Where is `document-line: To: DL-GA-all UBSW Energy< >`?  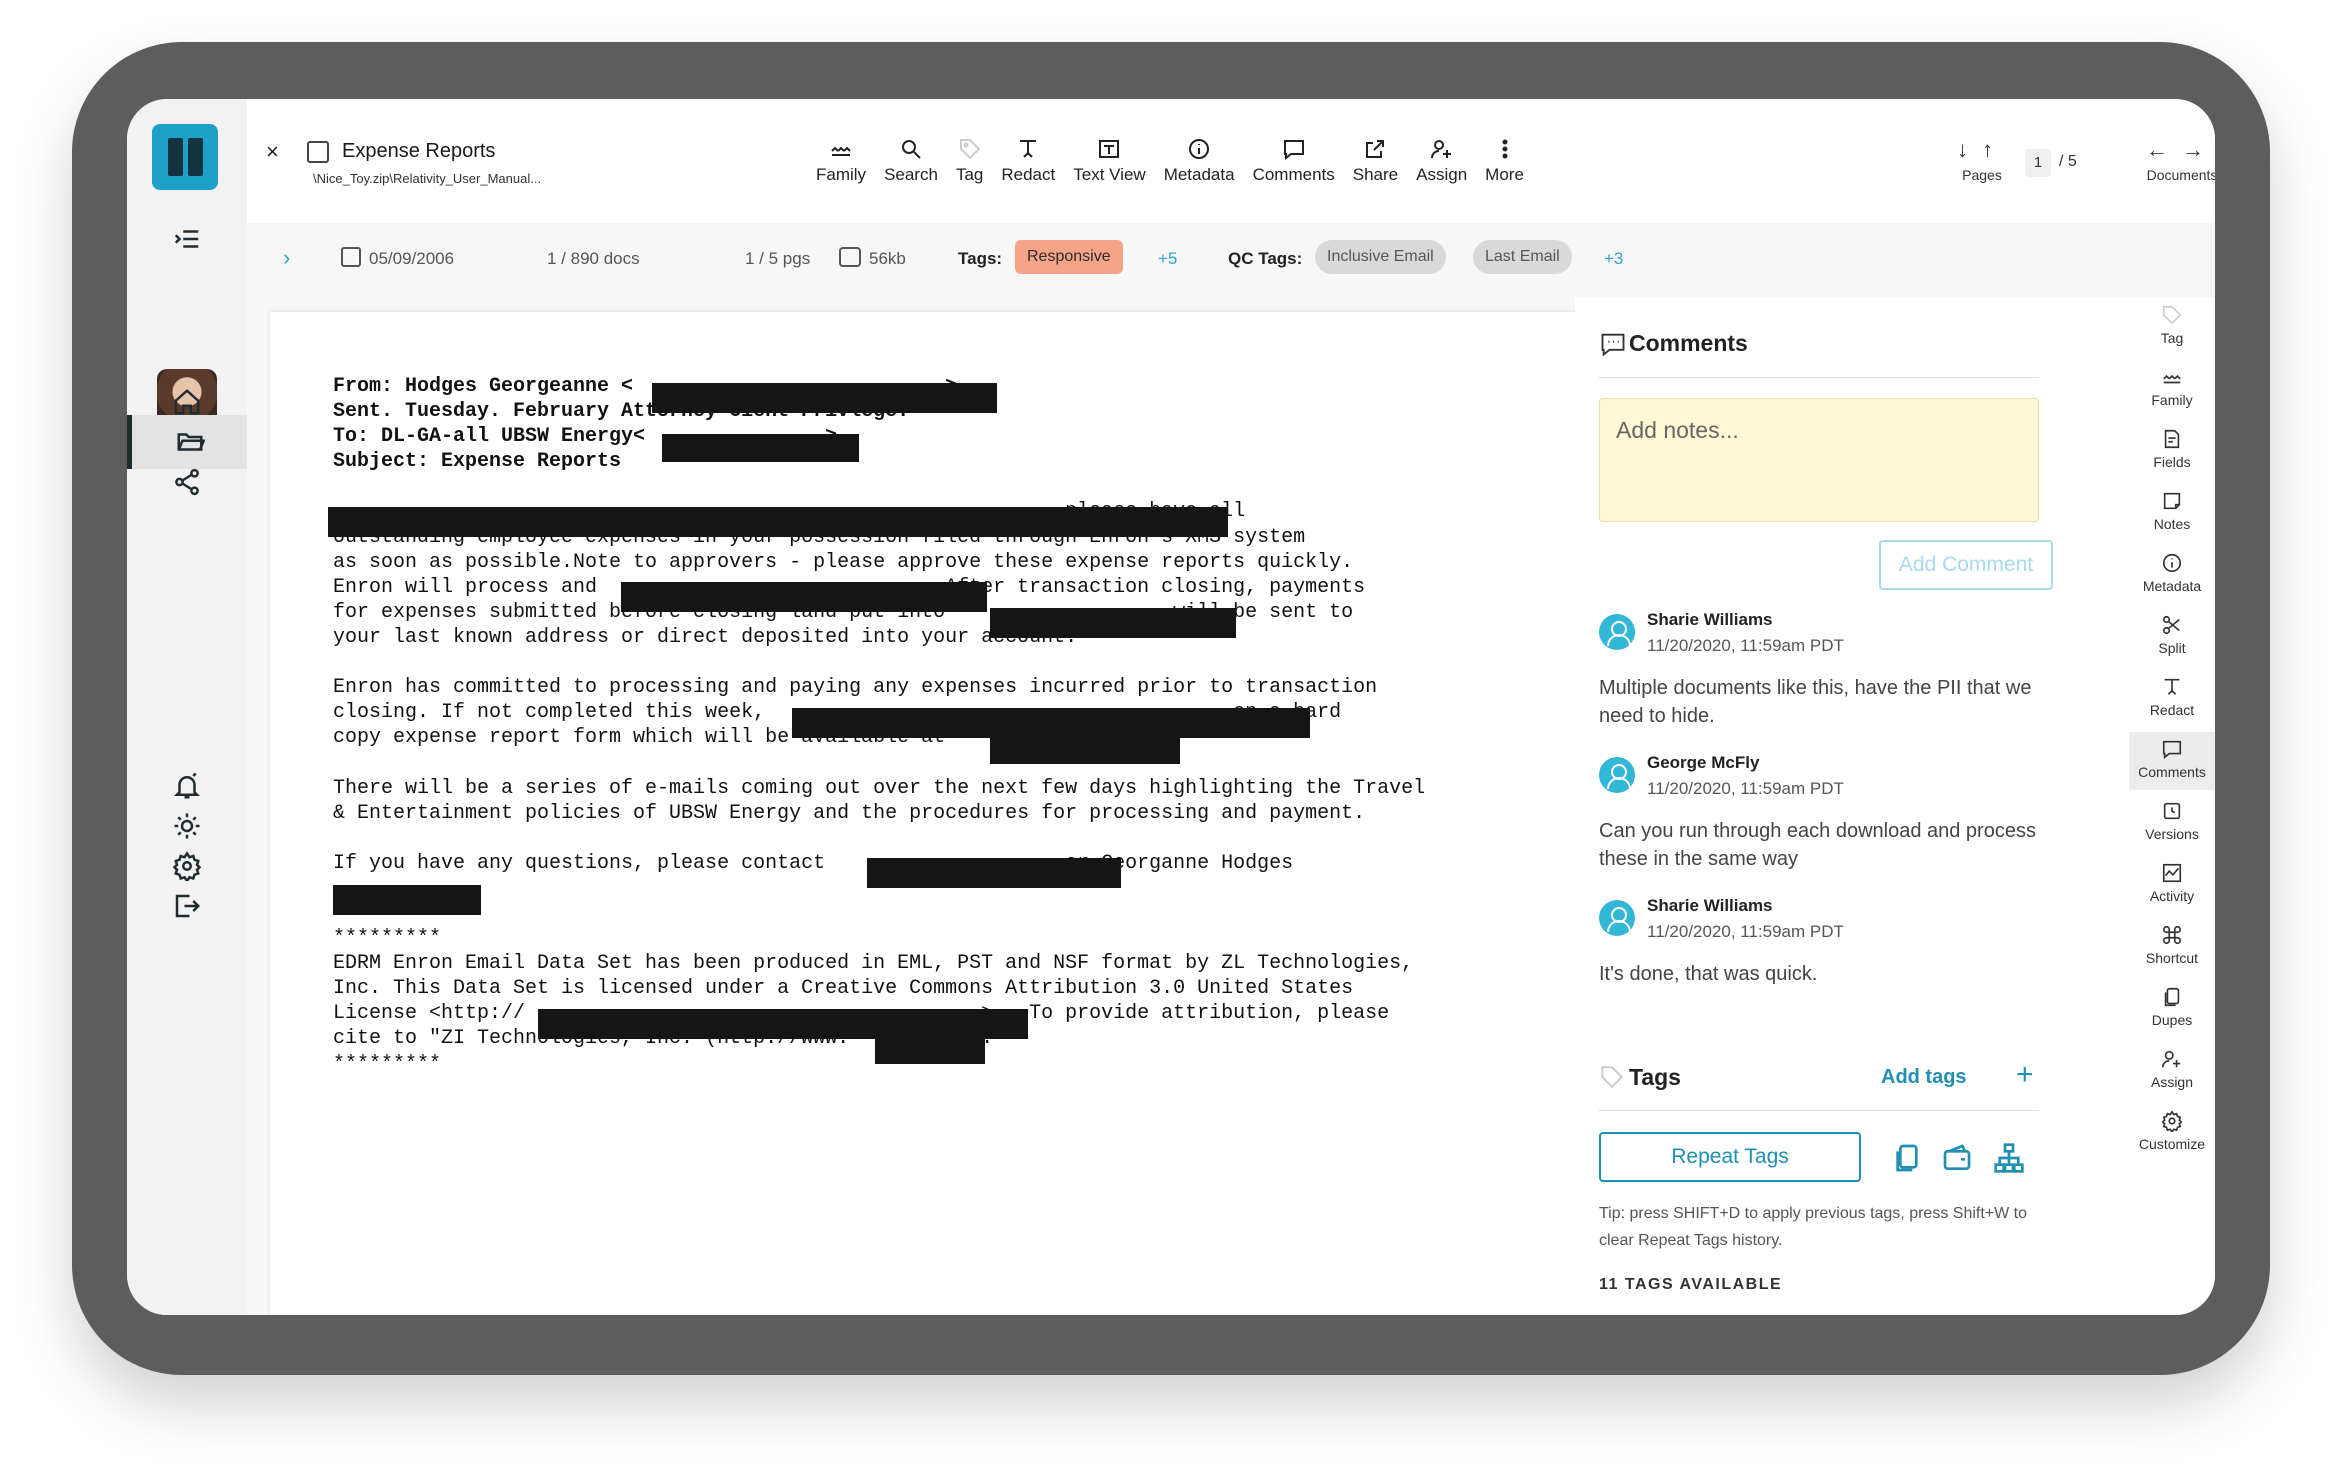 document-line: To: DL-GA-all UBSW Energy< > is located at coordinates (585, 437).